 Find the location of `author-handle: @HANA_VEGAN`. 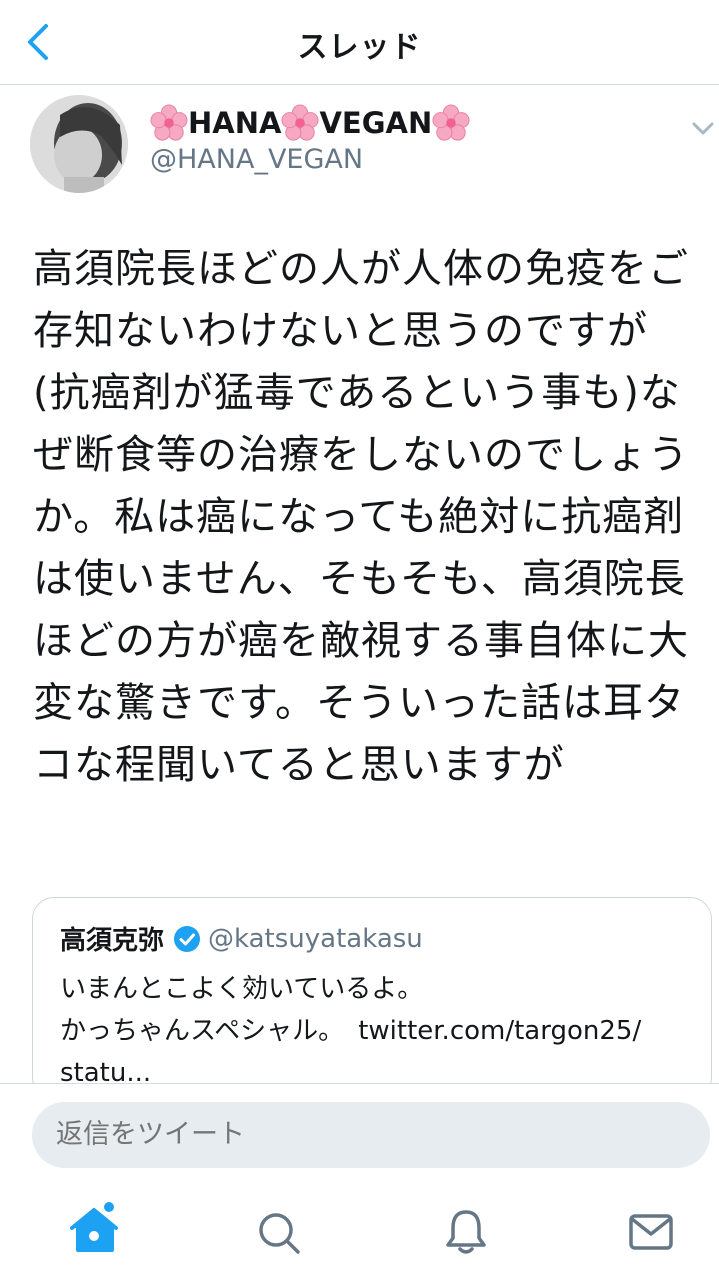

author-handle: @HANA_VEGAN is located at coordinates (256, 159).